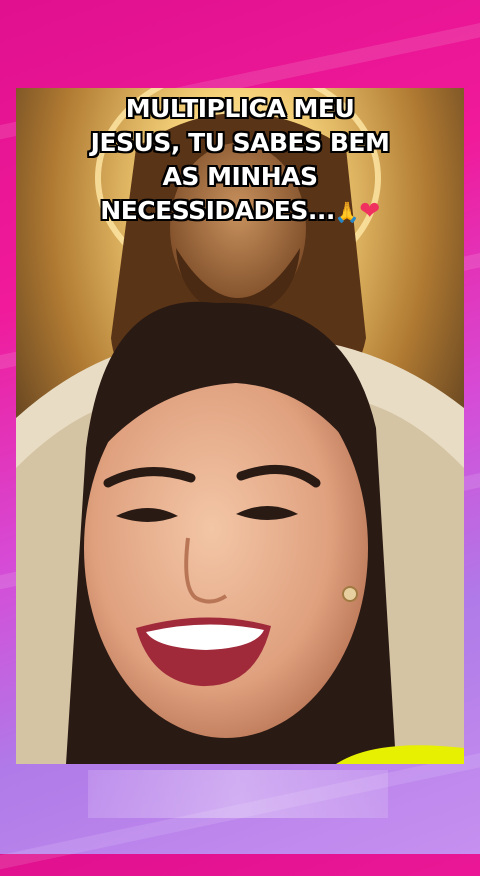  Describe the element at coordinates (347, 212) in the screenshot. I see `praying-hands-icon: 🙏` at that location.